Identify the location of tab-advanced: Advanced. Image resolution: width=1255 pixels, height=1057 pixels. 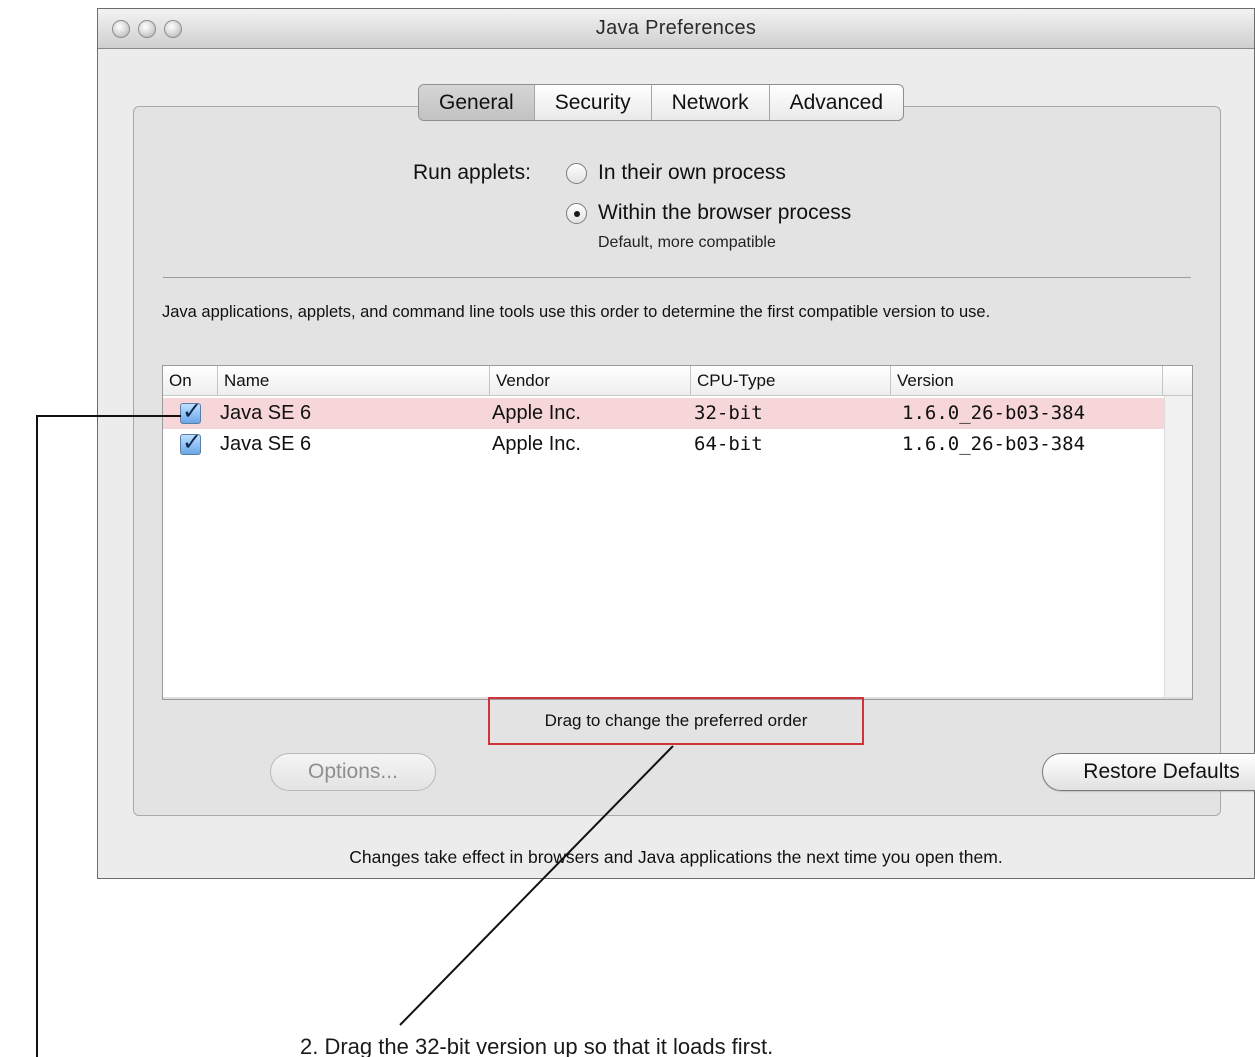
(836, 102).